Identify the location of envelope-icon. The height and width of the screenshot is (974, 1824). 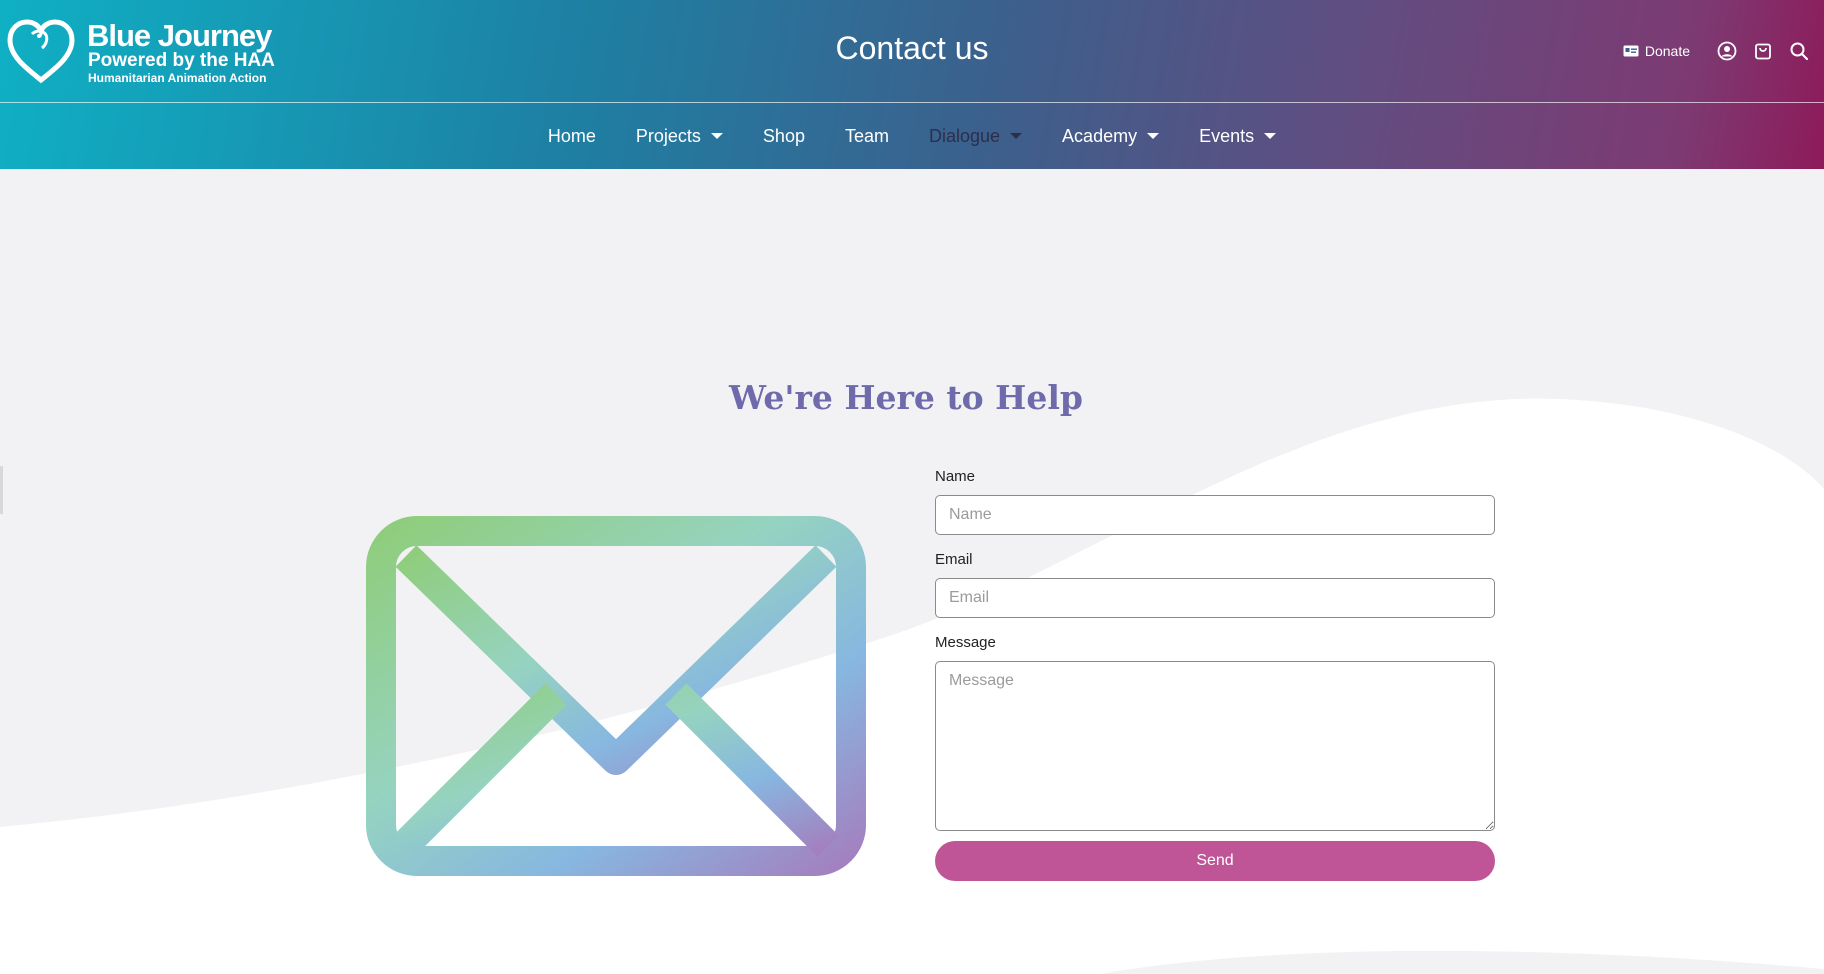
(616, 696).